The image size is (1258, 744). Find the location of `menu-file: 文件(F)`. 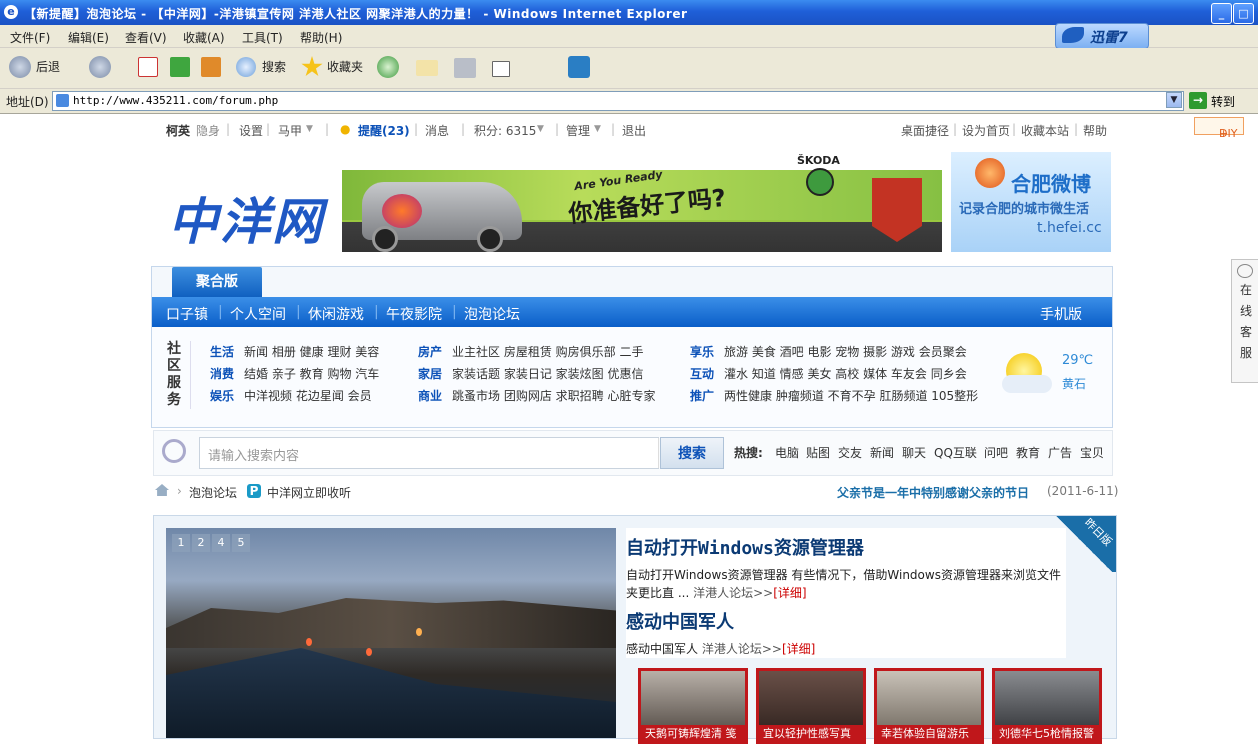

menu-file: 文件(F) is located at coordinates (30, 37).